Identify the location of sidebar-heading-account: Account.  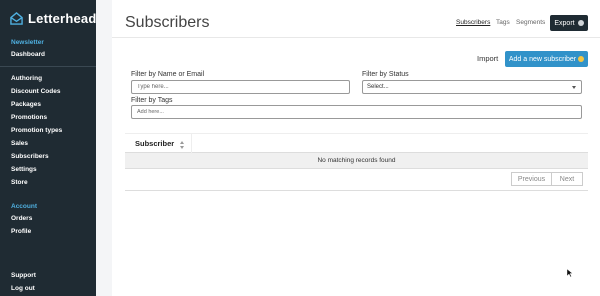
(24, 206).